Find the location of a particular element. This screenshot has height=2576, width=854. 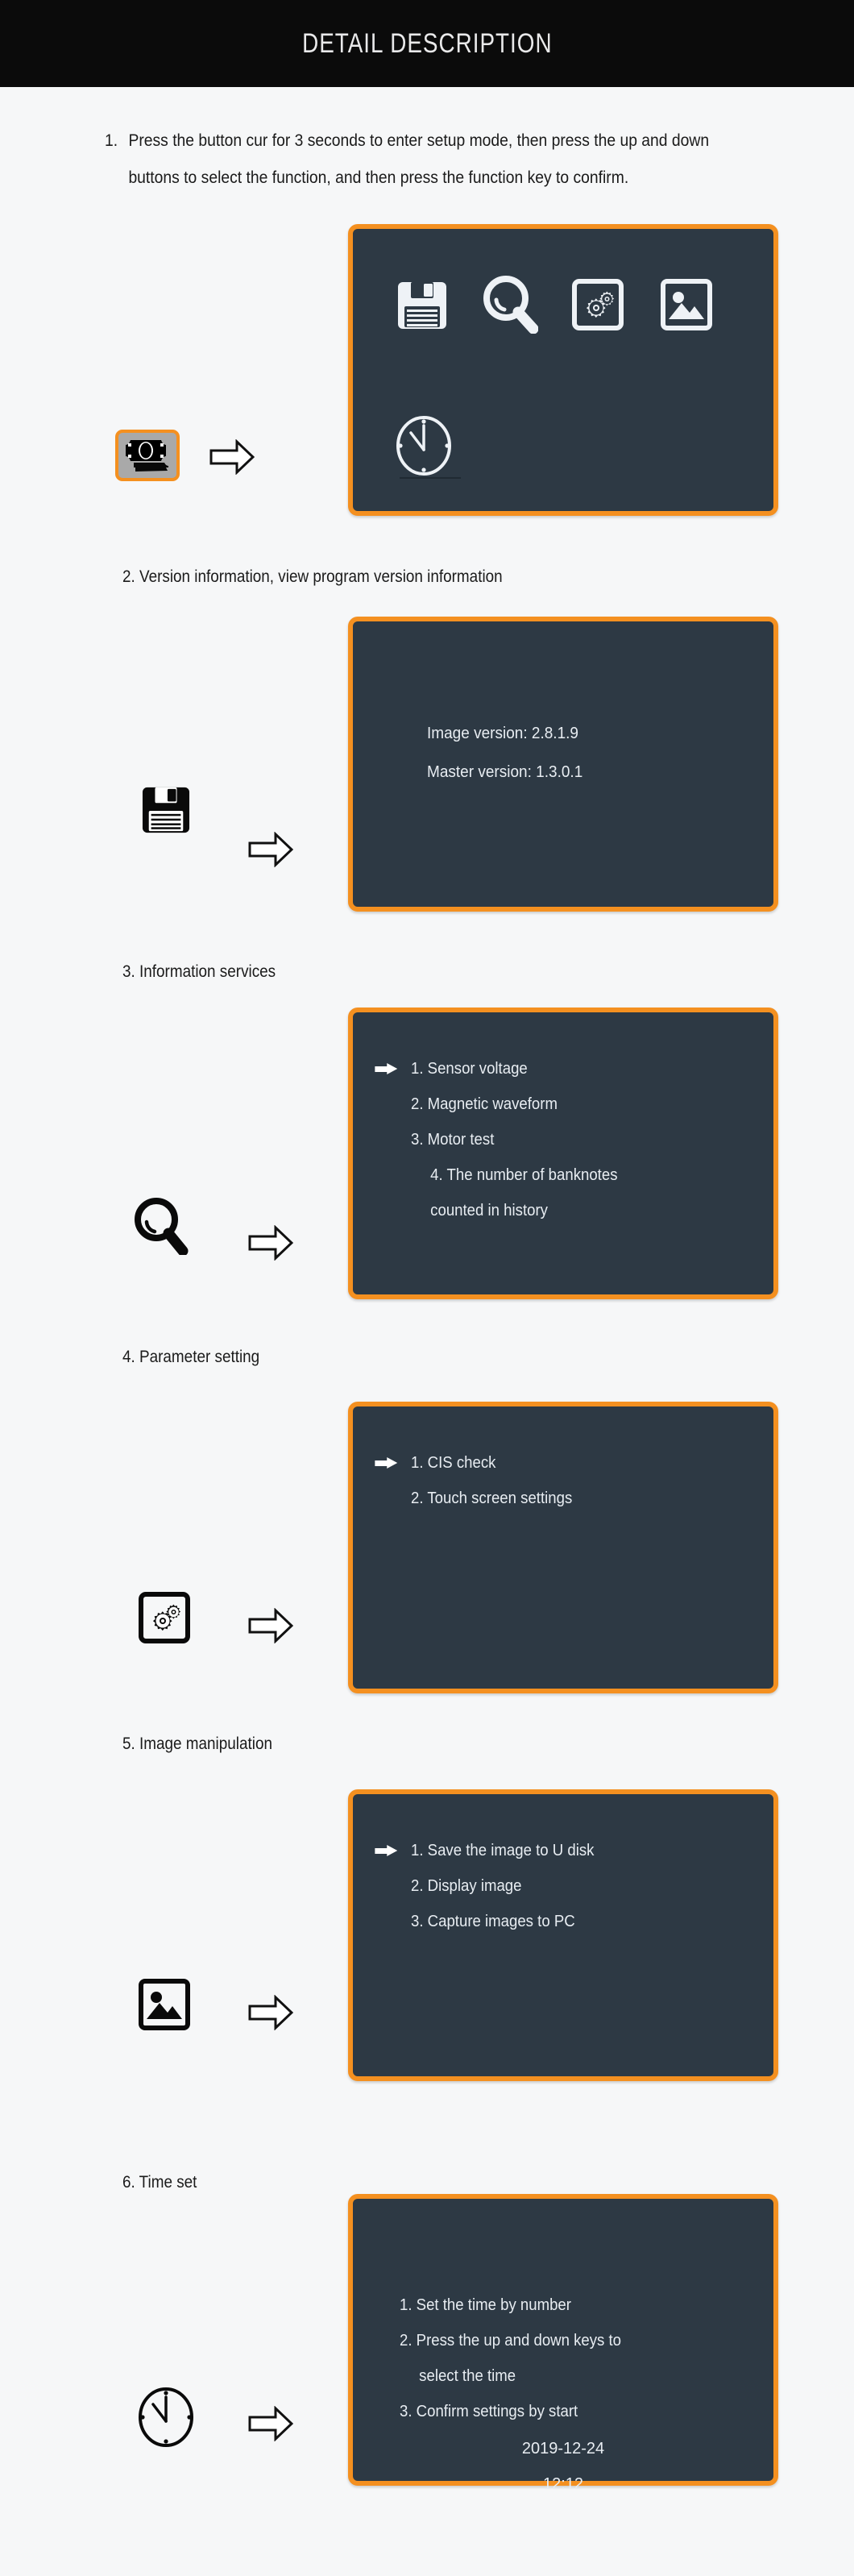

menu-item: 1. Save the image to U disk is located at coordinates (485, 1850).